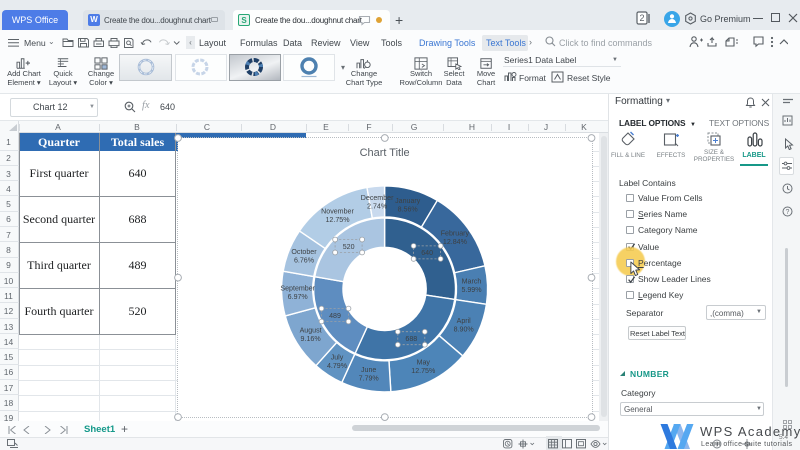 Image resolution: width=800 pixels, height=450 pixels. I want to click on svg-text: 6.76%, so click(304, 260).